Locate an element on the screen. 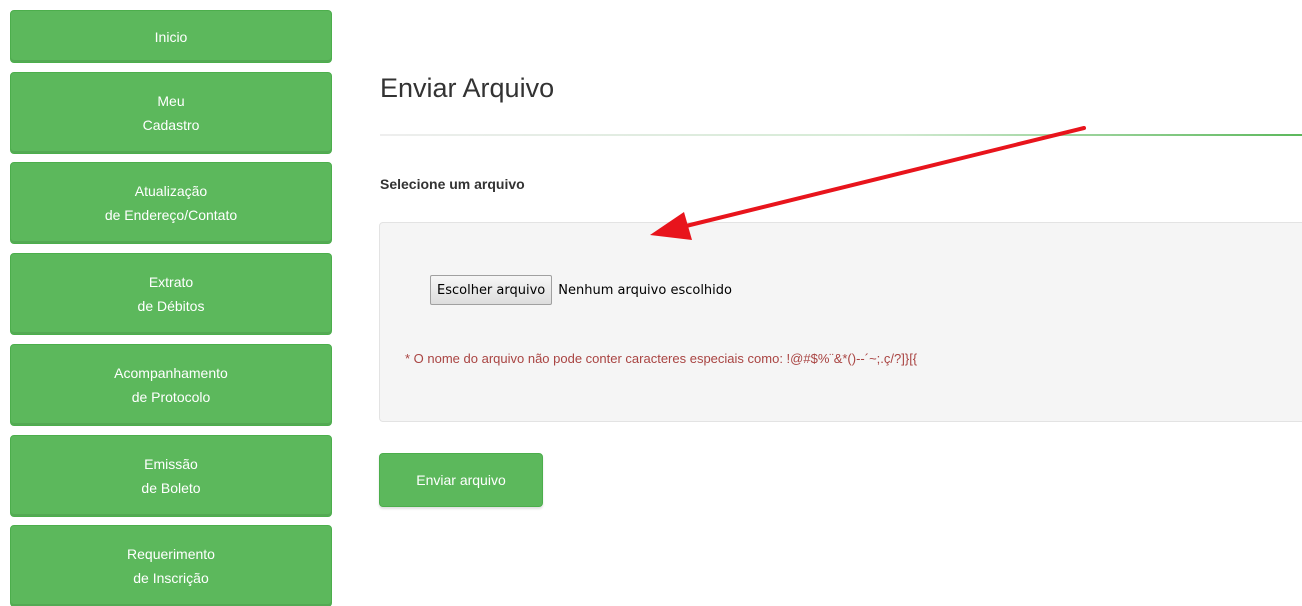 The image size is (1302, 606). sidebar-item-sublabel: de Endereço/Contato is located at coordinates (171, 215).